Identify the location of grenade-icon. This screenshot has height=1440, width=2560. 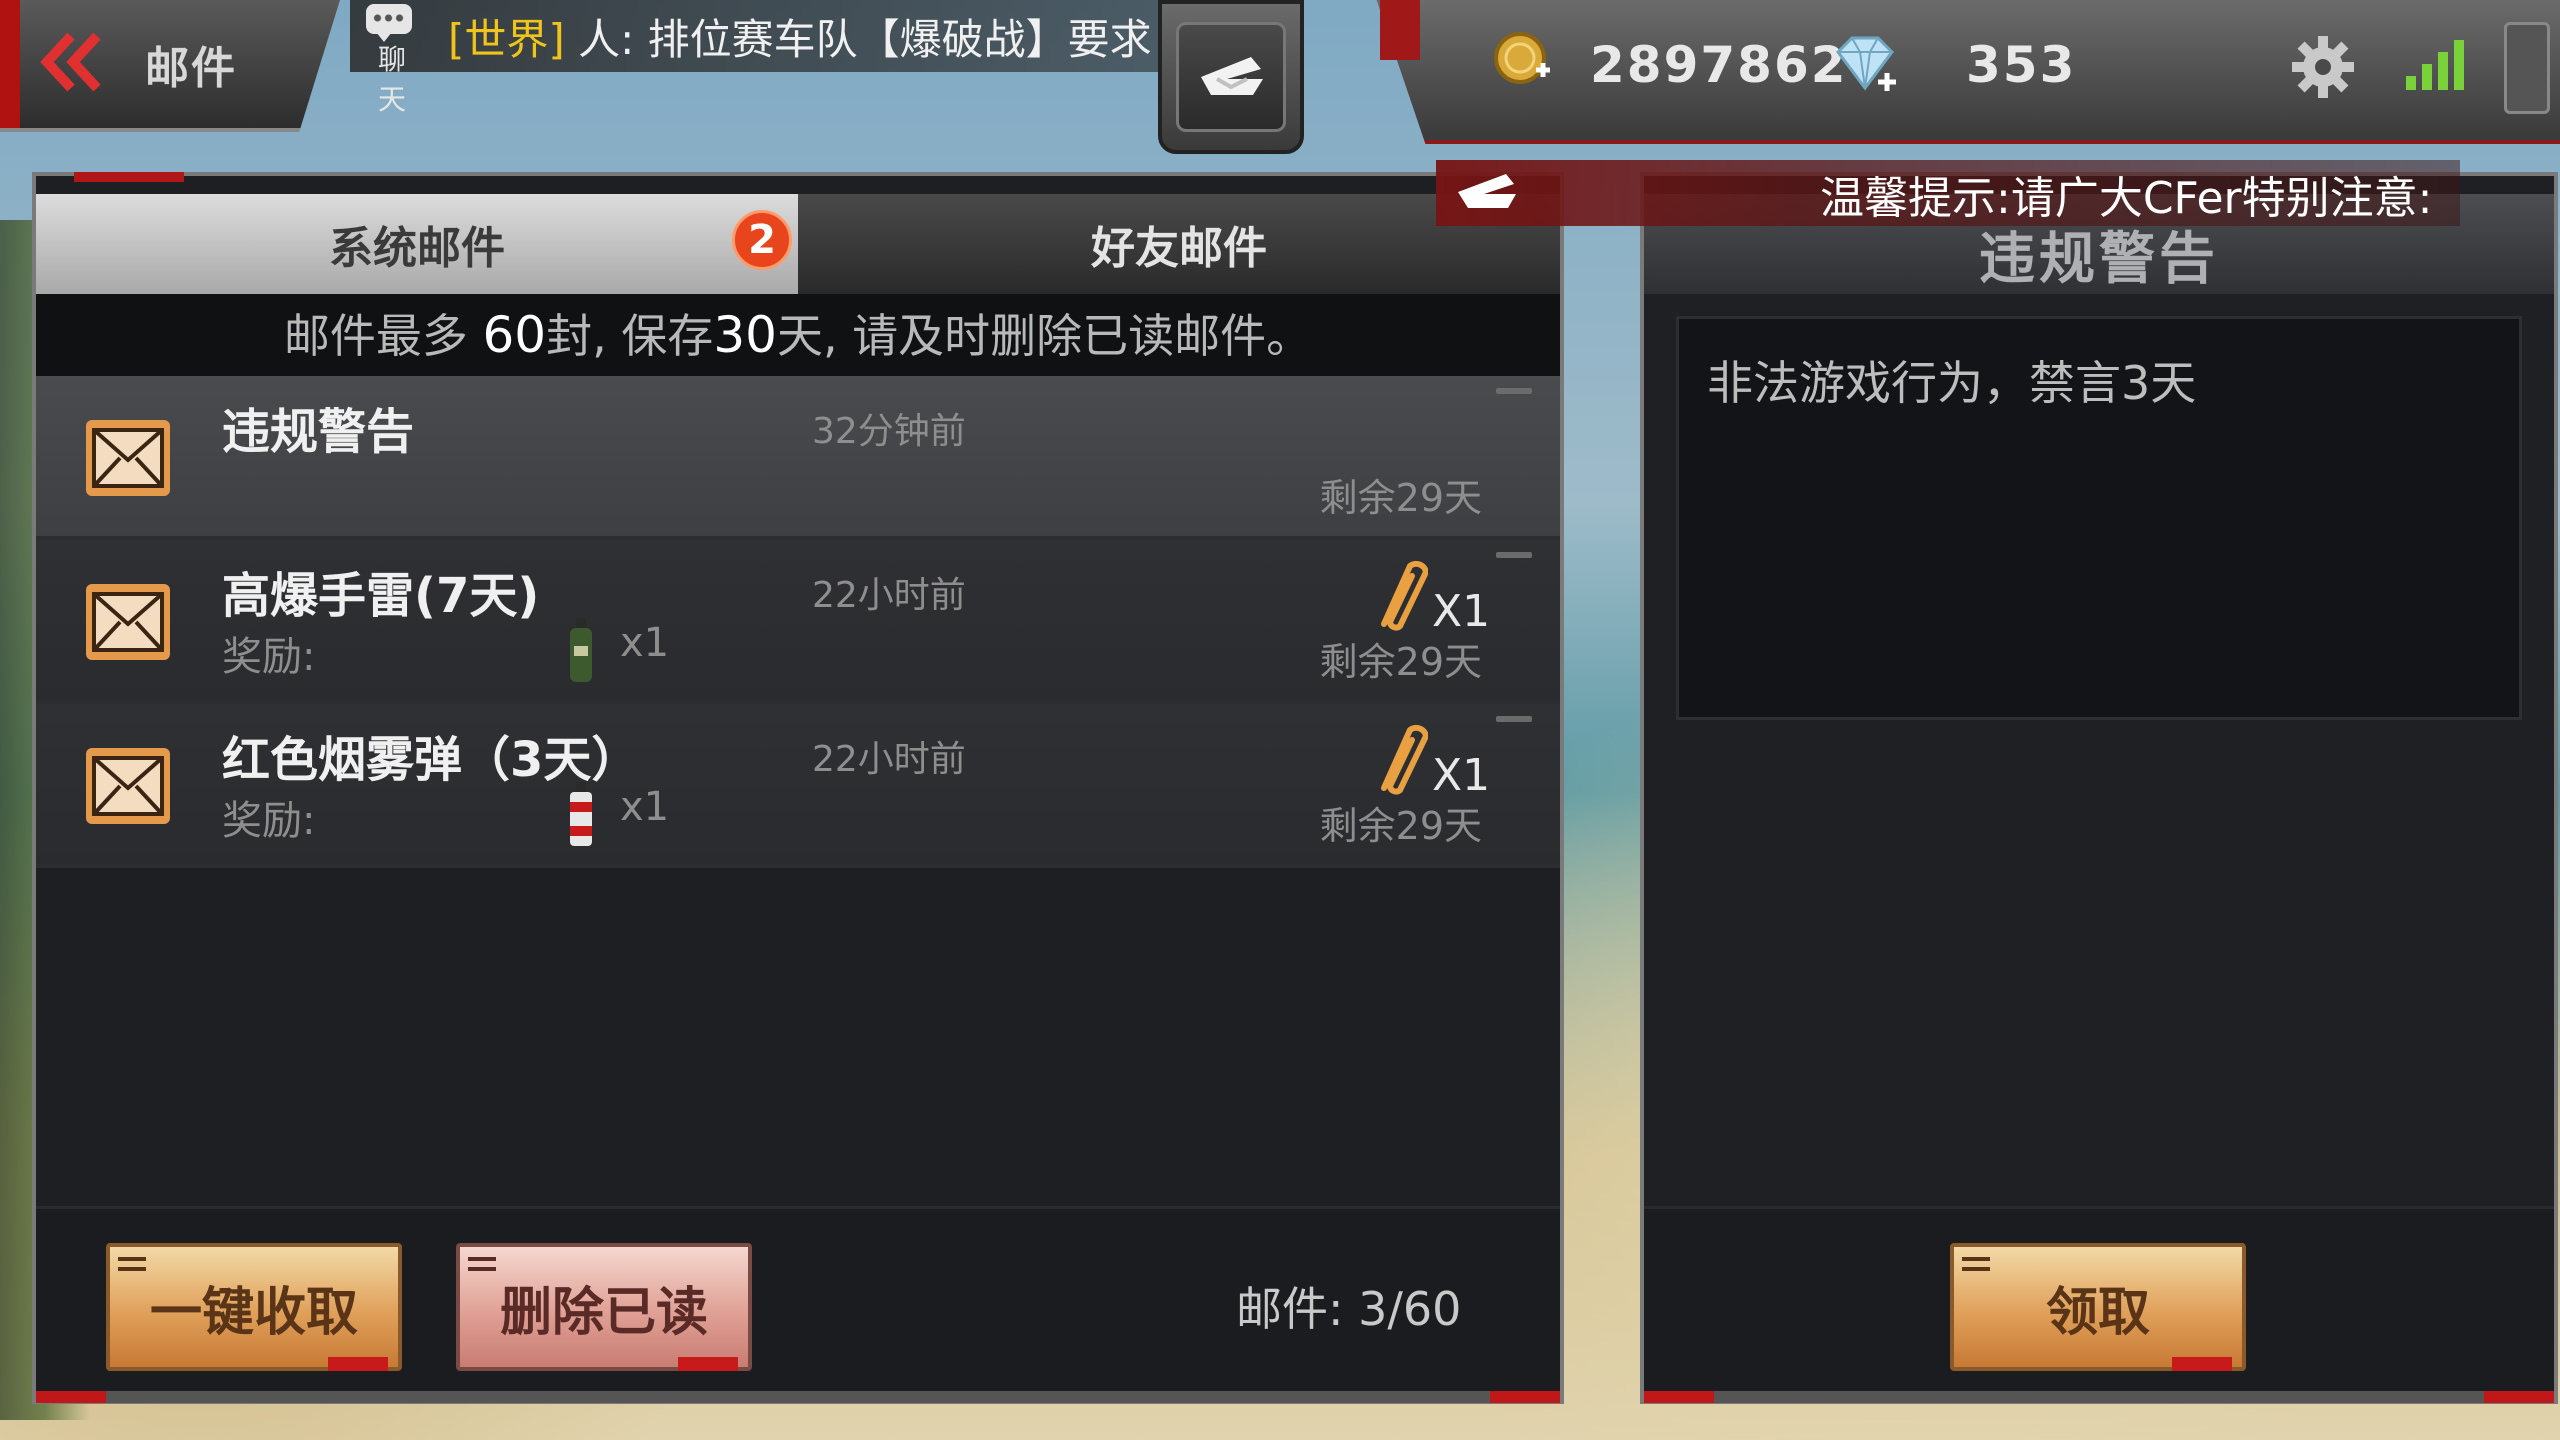
(581, 650).